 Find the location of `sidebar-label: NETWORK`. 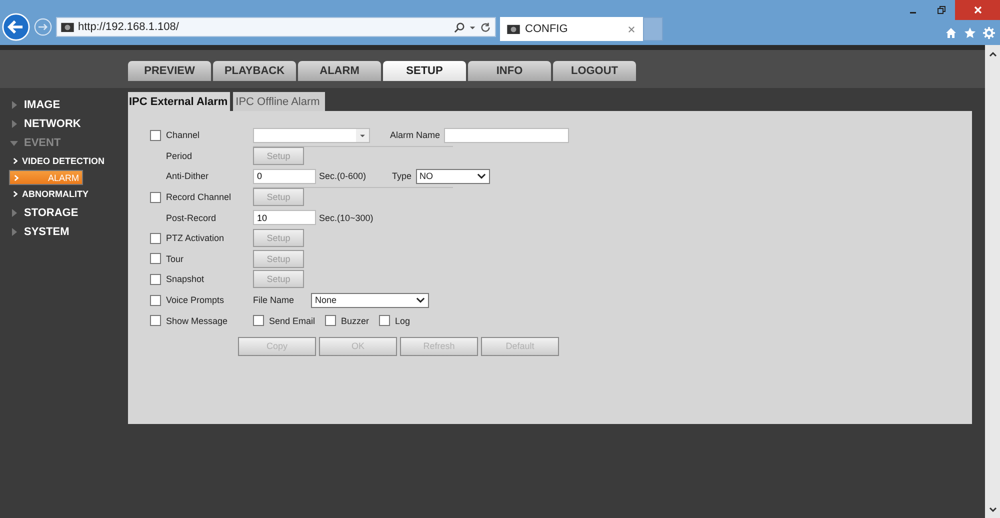

sidebar-label: NETWORK is located at coordinates (52, 124).